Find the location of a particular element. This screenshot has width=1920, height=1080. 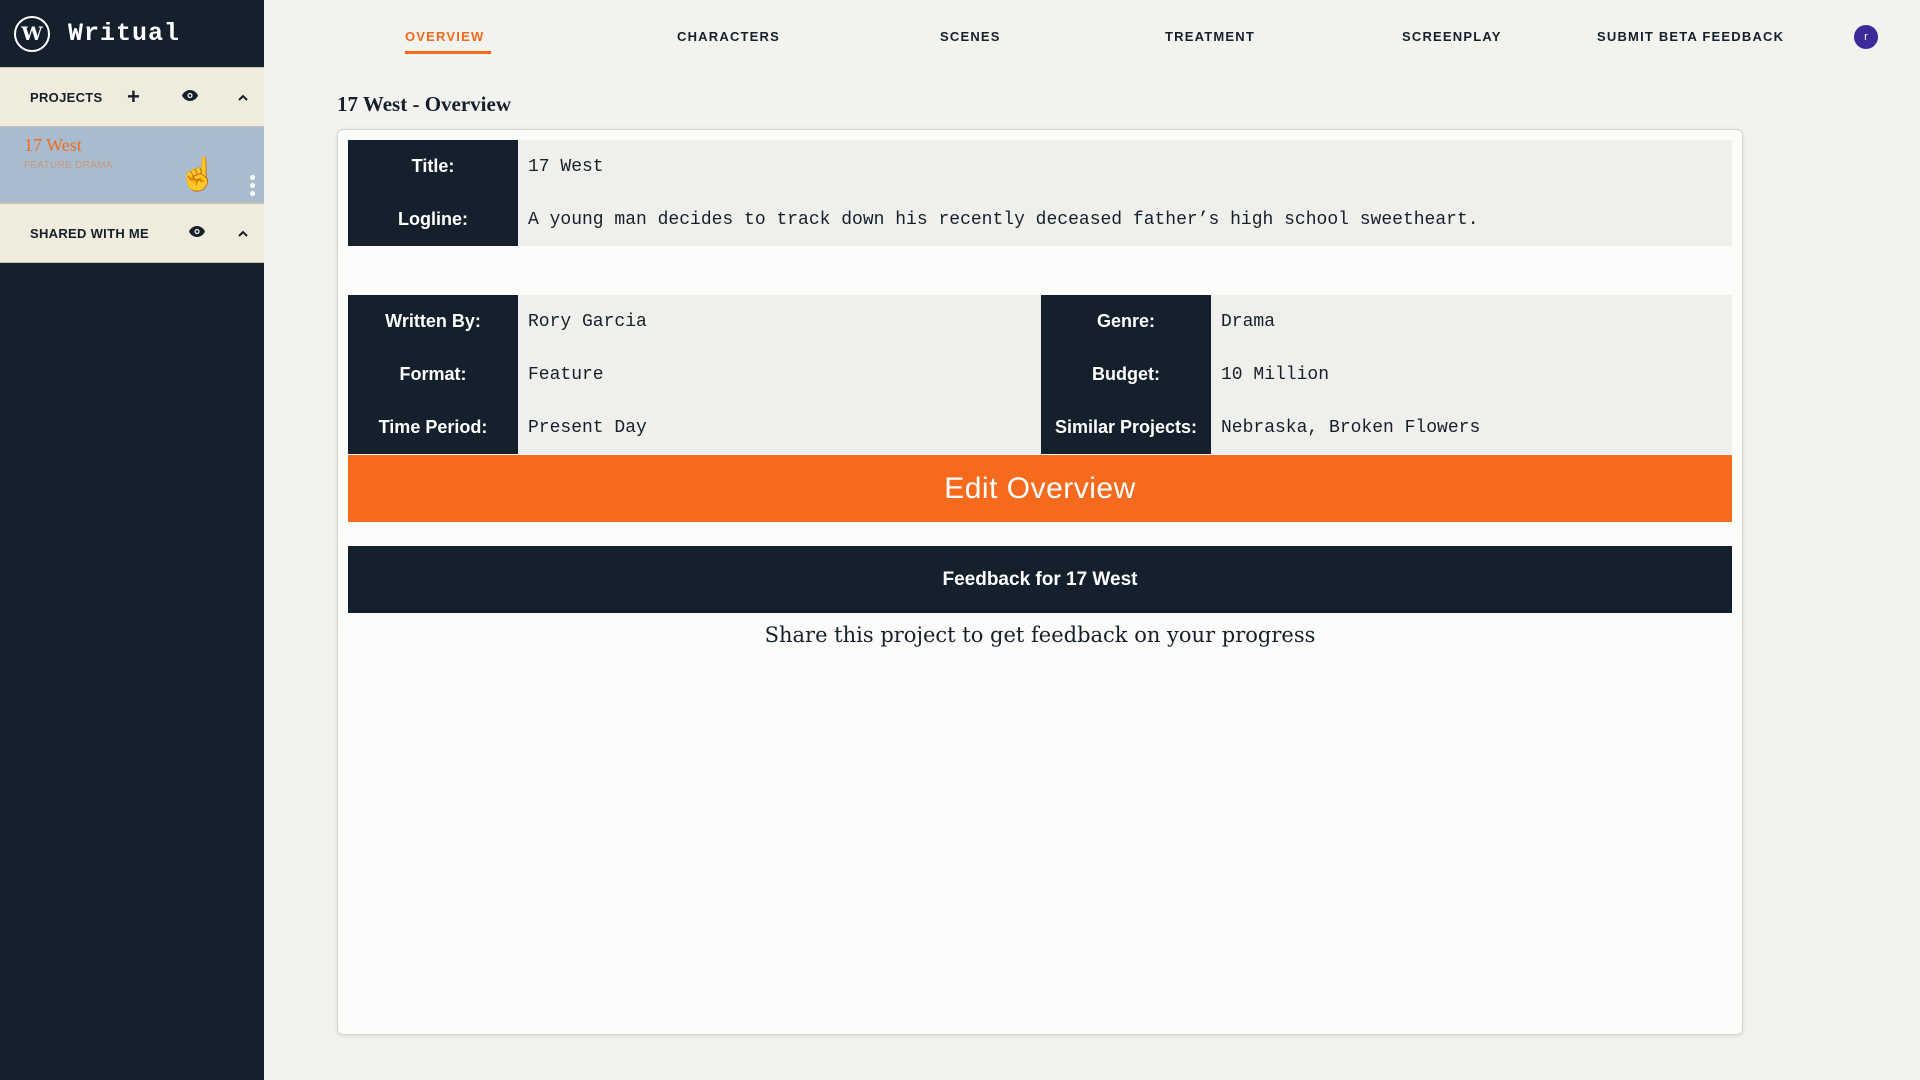

written-by-row: Written By: Rory Garcia is located at coordinates (694, 321).